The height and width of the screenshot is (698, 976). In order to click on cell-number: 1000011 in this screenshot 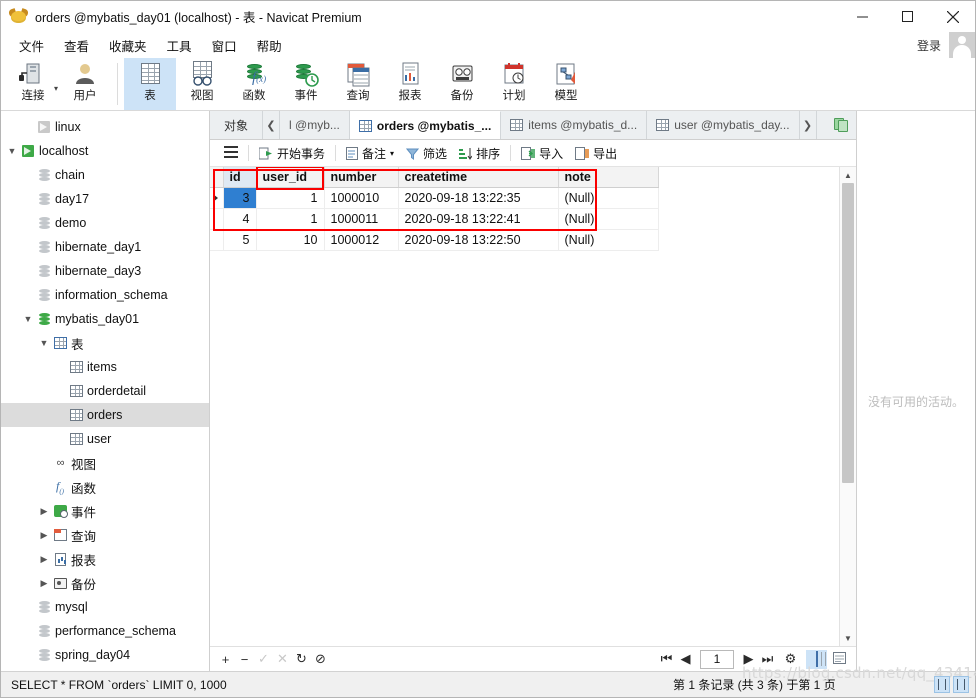, I will do `click(361, 219)`.